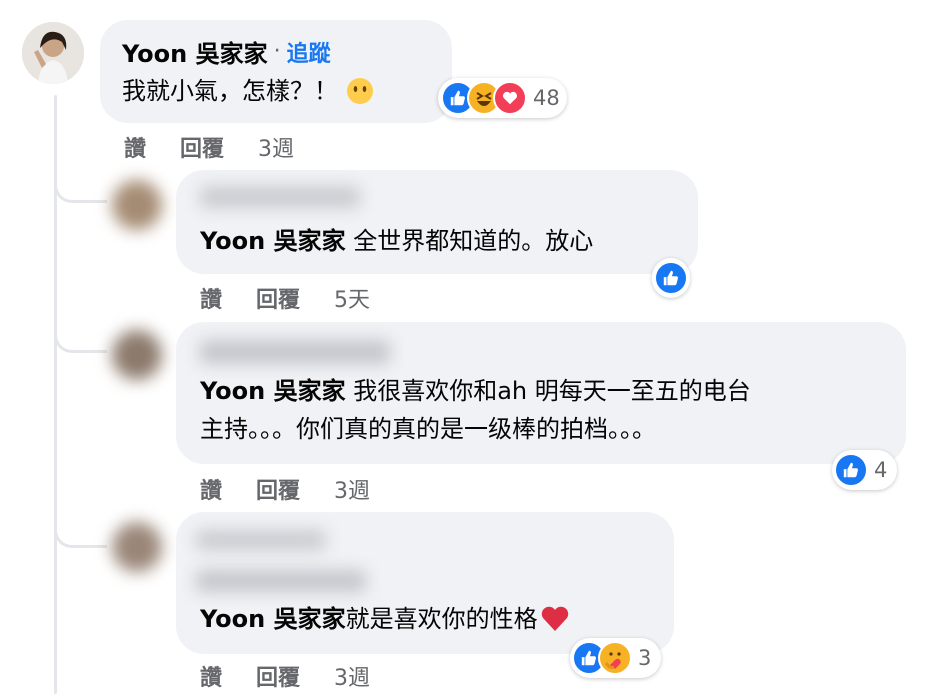 Image resolution: width=944 pixels, height=694 pixels. I want to click on love-reaction-icon, so click(510, 98).